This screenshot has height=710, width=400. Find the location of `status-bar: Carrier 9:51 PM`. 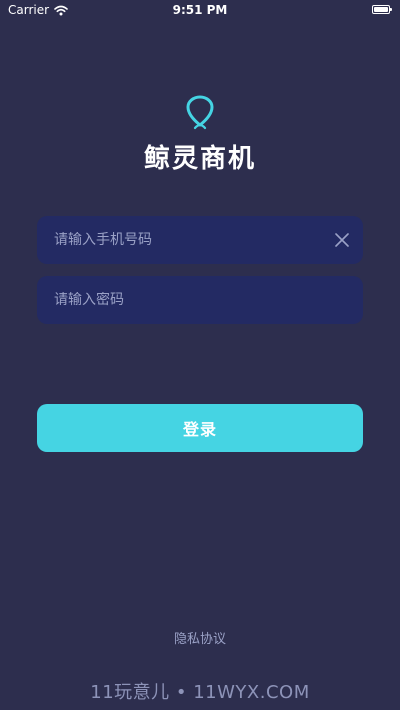

status-bar: Carrier 9:51 PM is located at coordinates (200, 11).